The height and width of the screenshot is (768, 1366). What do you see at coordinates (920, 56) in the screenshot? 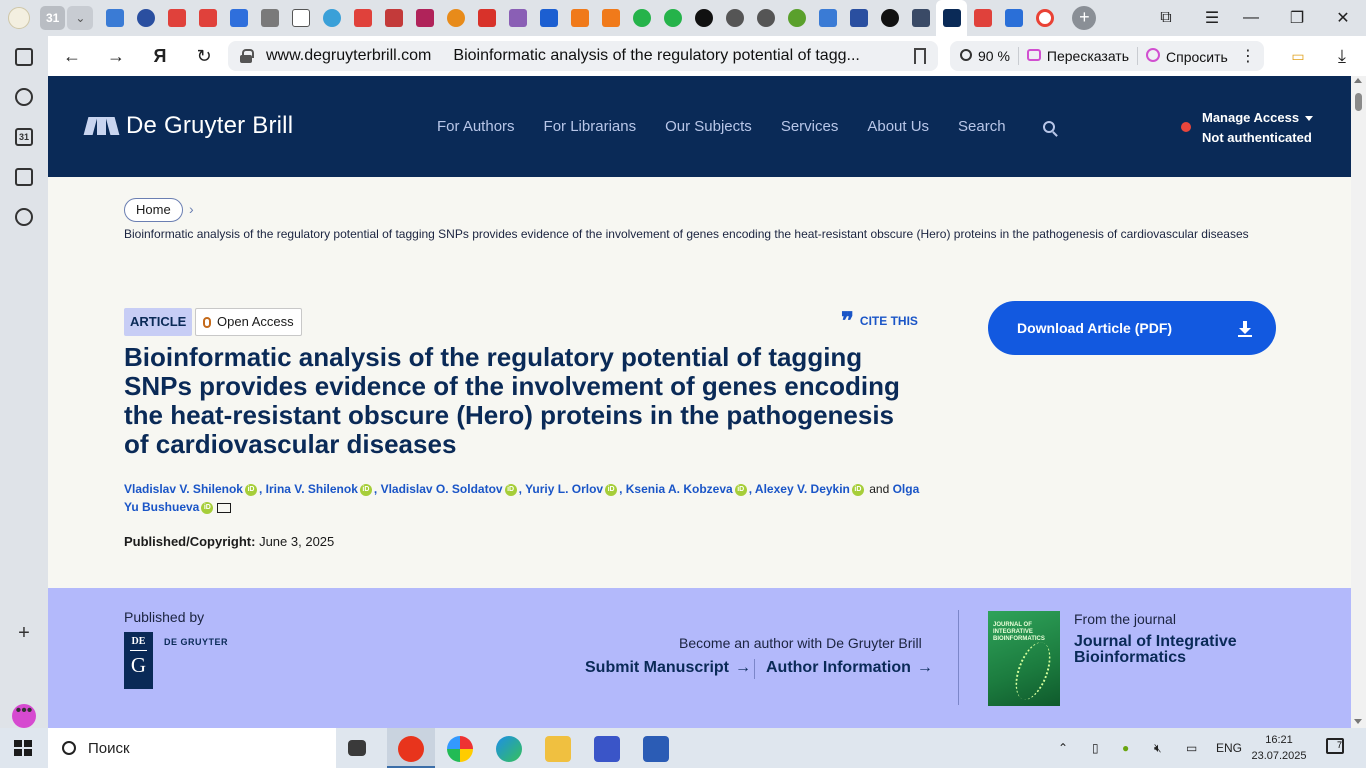
I see `bookmark-icon` at bounding box center [920, 56].